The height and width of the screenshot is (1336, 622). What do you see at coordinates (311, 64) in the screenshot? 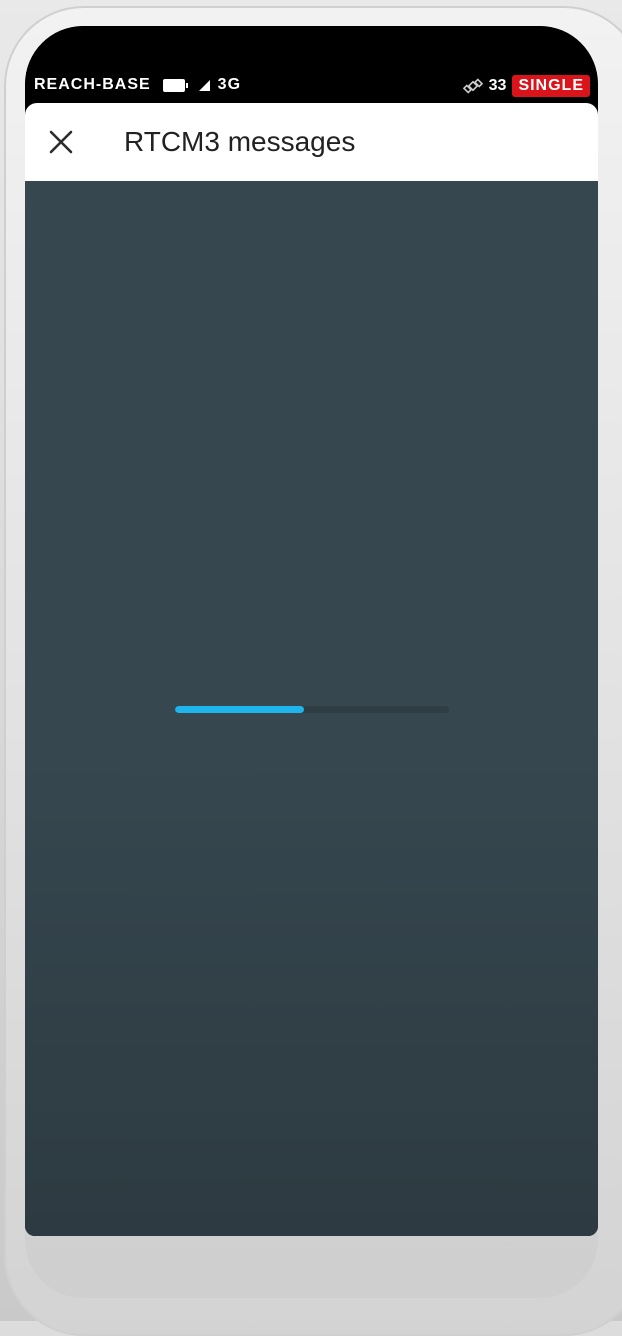
I see `status-bar: REACH-BASE 3G 33 SINGLE` at bounding box center [311, 64].